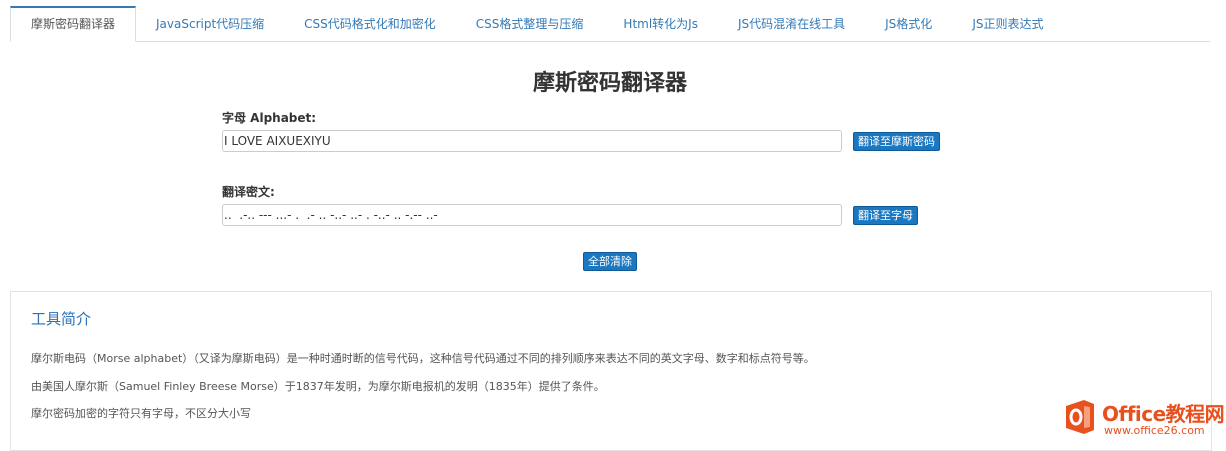 This screenshot has height=451, width=1226. What do you see at coordinates (896, 141) in the screenshot?
I see `translate-to-morse-button: 翻译至摩斯密码` at bounding box center [896, 141].